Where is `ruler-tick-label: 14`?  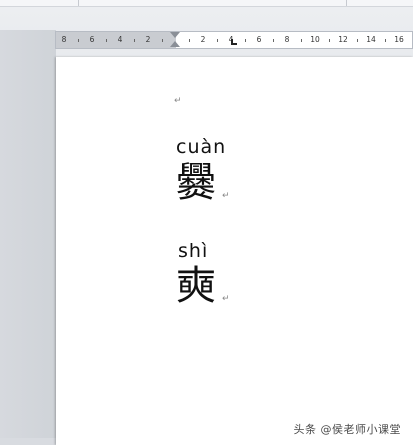 ruler-tick-label: 14 is located at coordinates (371, 39).